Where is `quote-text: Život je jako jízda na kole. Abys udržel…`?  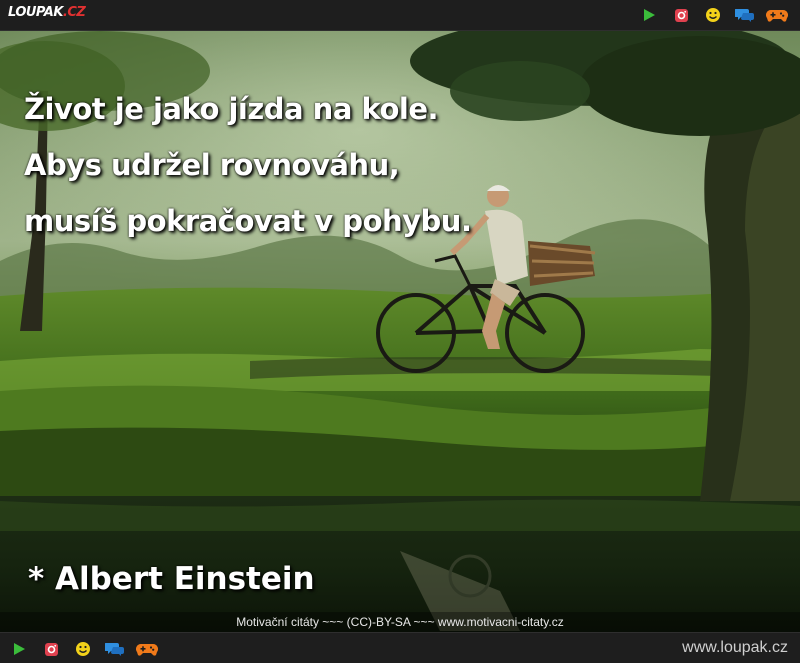 quote-text: Život je jako jízda na kole. Abys udržel… is located at coordinates (248, 165).